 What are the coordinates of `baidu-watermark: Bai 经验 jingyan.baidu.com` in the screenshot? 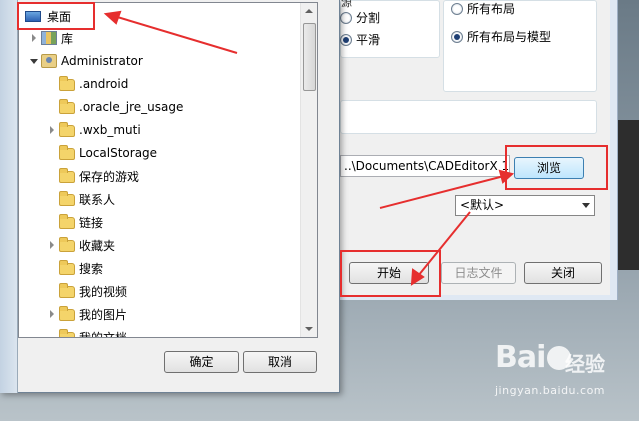 It's located at (565, 375).